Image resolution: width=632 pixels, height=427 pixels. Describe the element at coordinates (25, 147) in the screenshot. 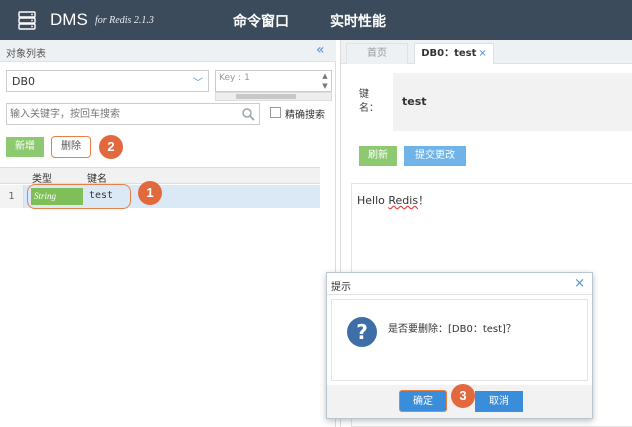

I see `add-button: 新增` at that location.